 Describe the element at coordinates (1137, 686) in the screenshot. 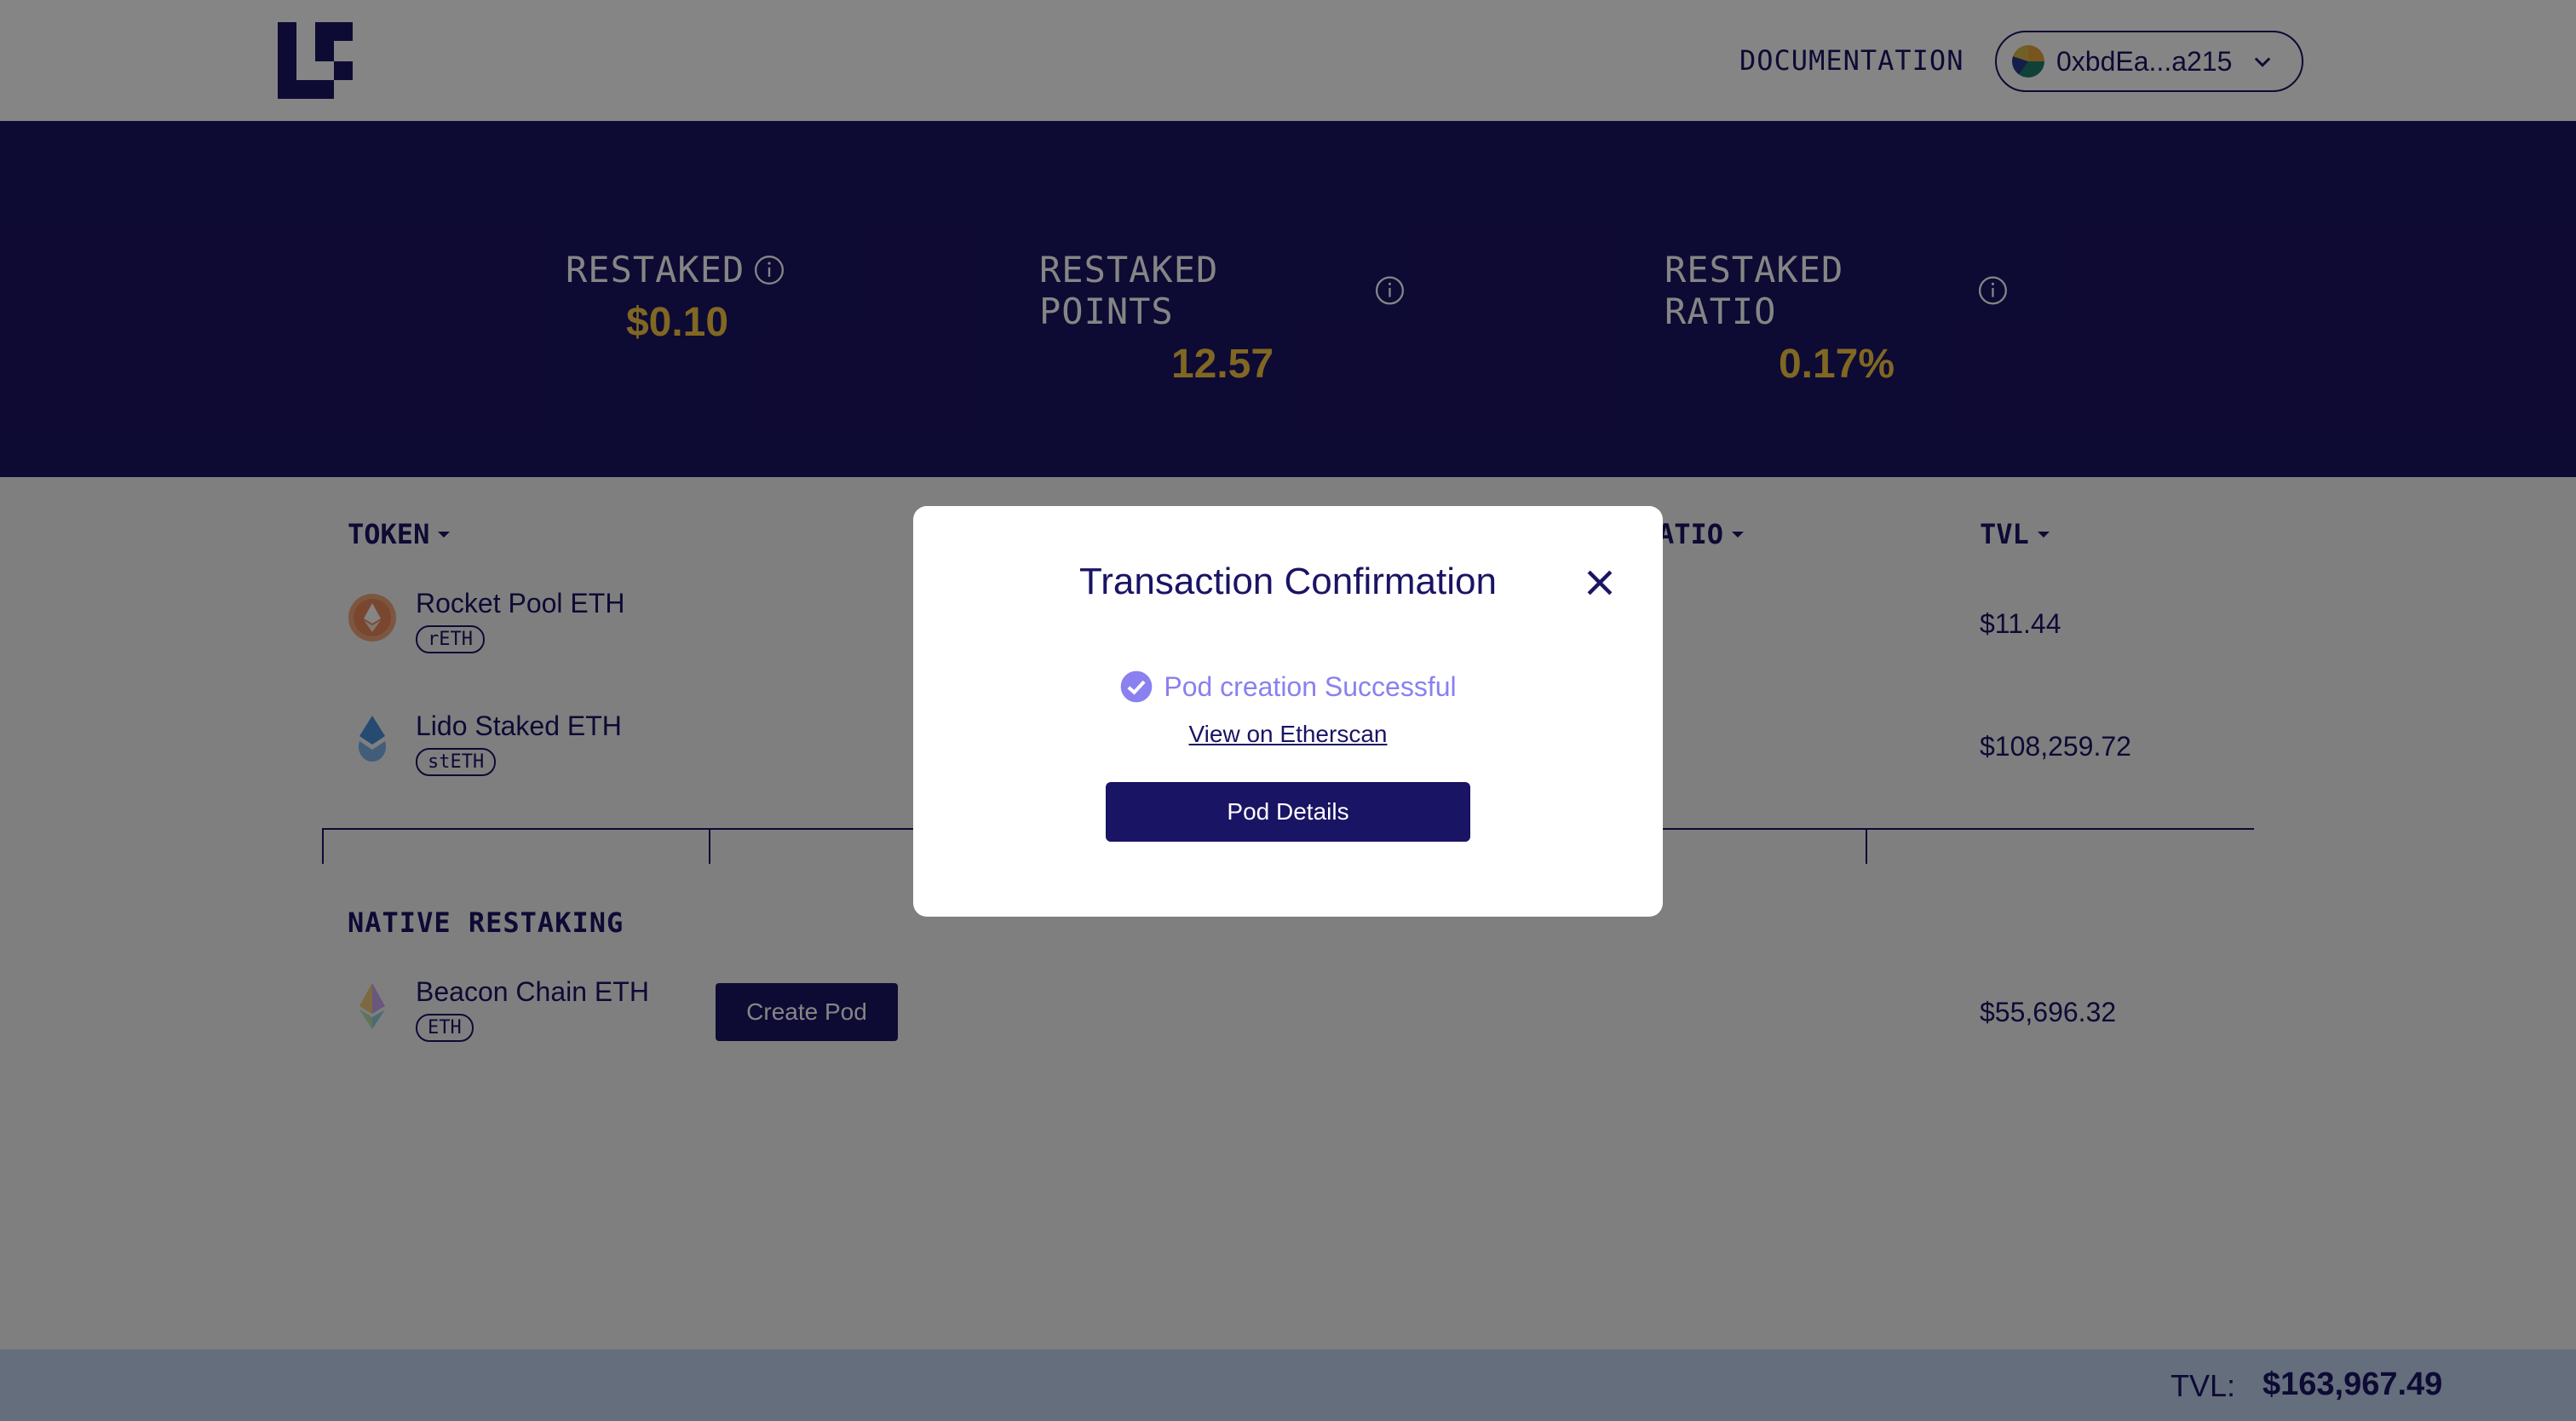

I see `check-circle-icon` at that location.